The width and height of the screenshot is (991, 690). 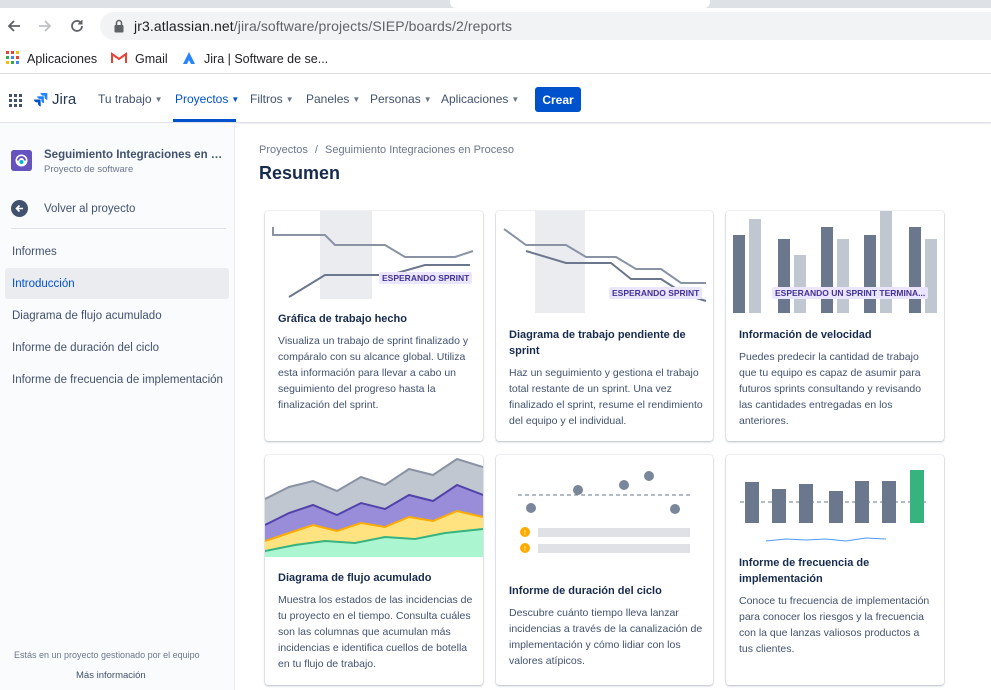 I want to click on nav-filtros: Filtros ▼, so click(x=272, y=99).